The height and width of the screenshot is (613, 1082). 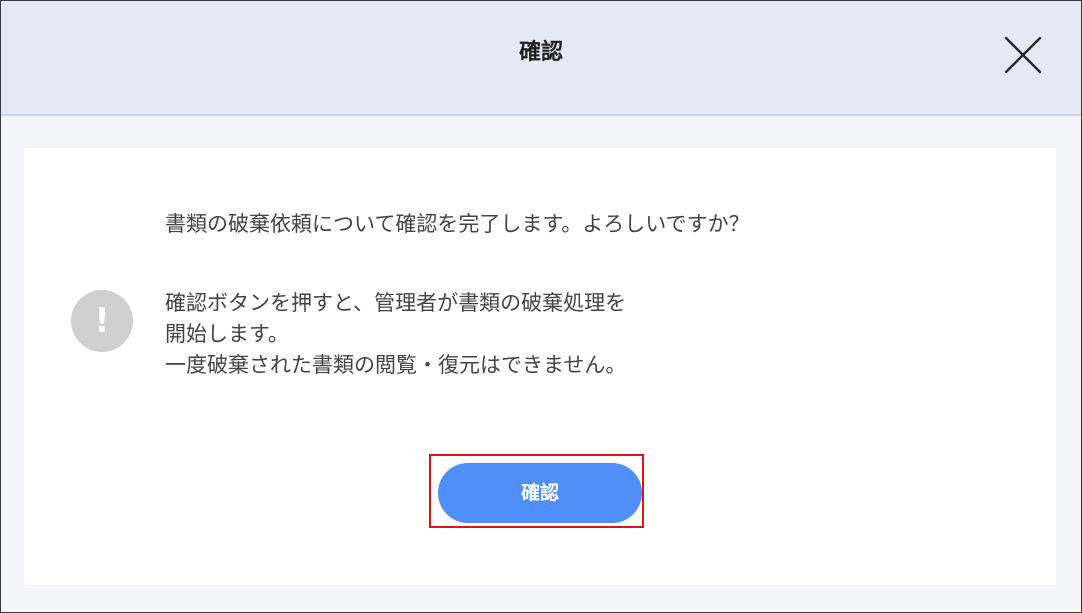 I want to click on notice-line: 確認ボタンを押すと、管理者が書類の破棄処理を, so click(x=396, y=303).